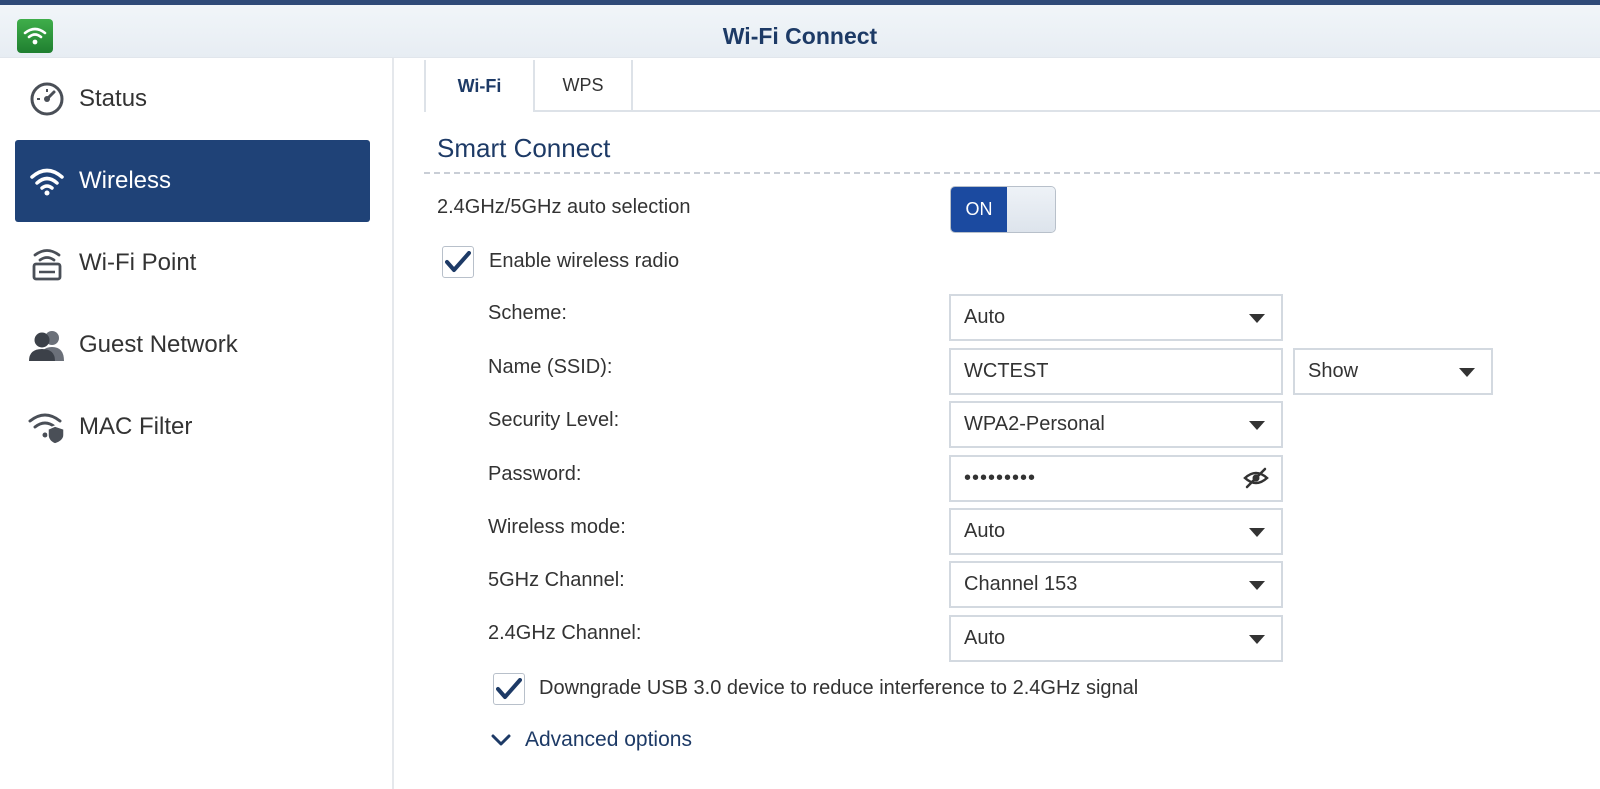  Describe the element at coordinates (136, 426) in the screenshot. I see `sidebar-item-label: MAC Filter` at that location.